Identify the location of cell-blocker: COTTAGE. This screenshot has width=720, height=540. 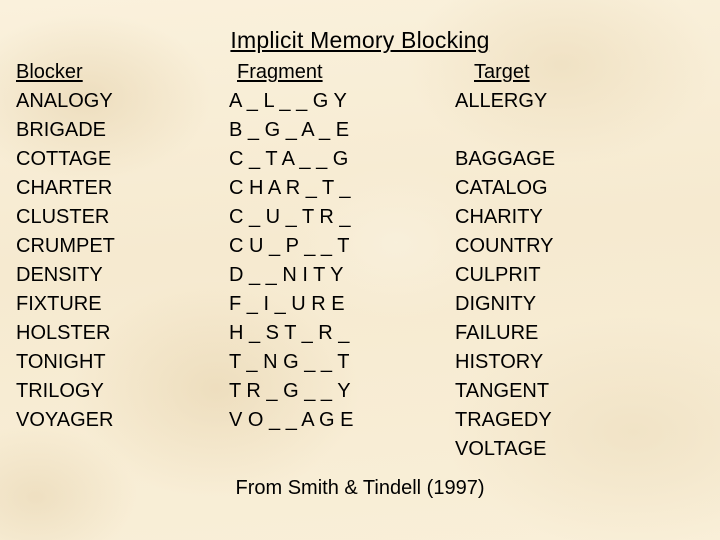
(64, 159).